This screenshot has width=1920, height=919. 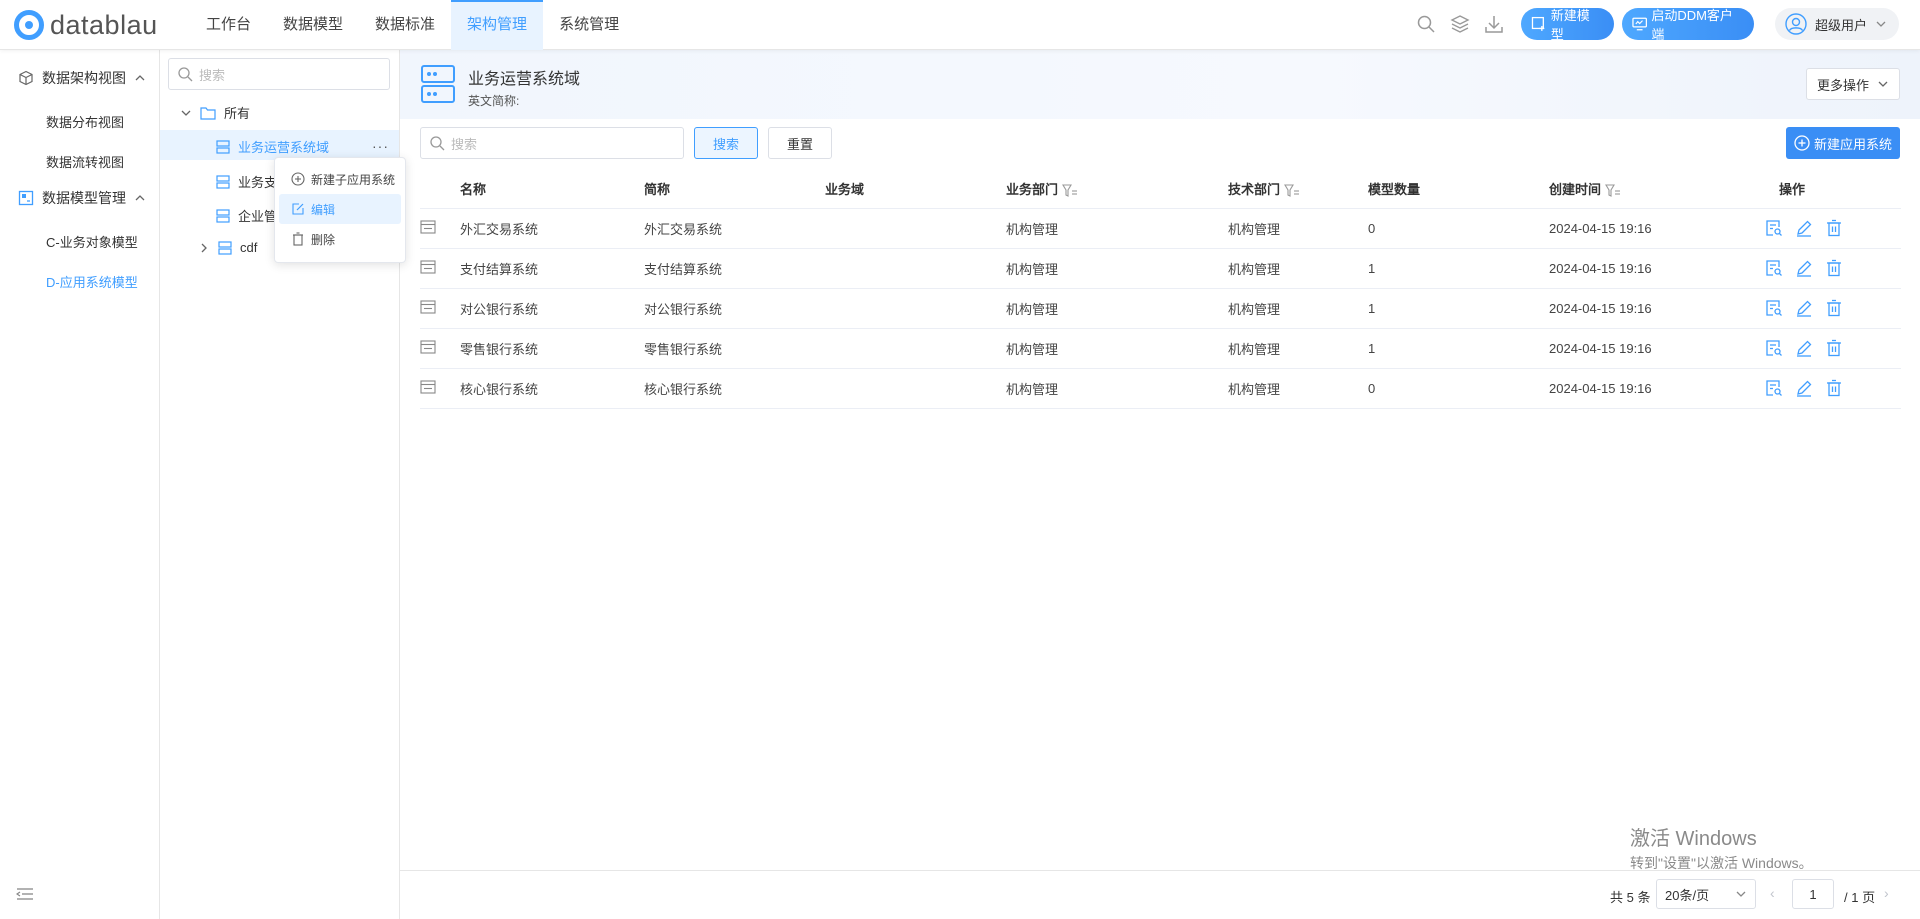 What do you see at coordinates (313, 25) in the screenshot?
I see `nav-data-model: 数据模型` at bounding box center [313, 25].